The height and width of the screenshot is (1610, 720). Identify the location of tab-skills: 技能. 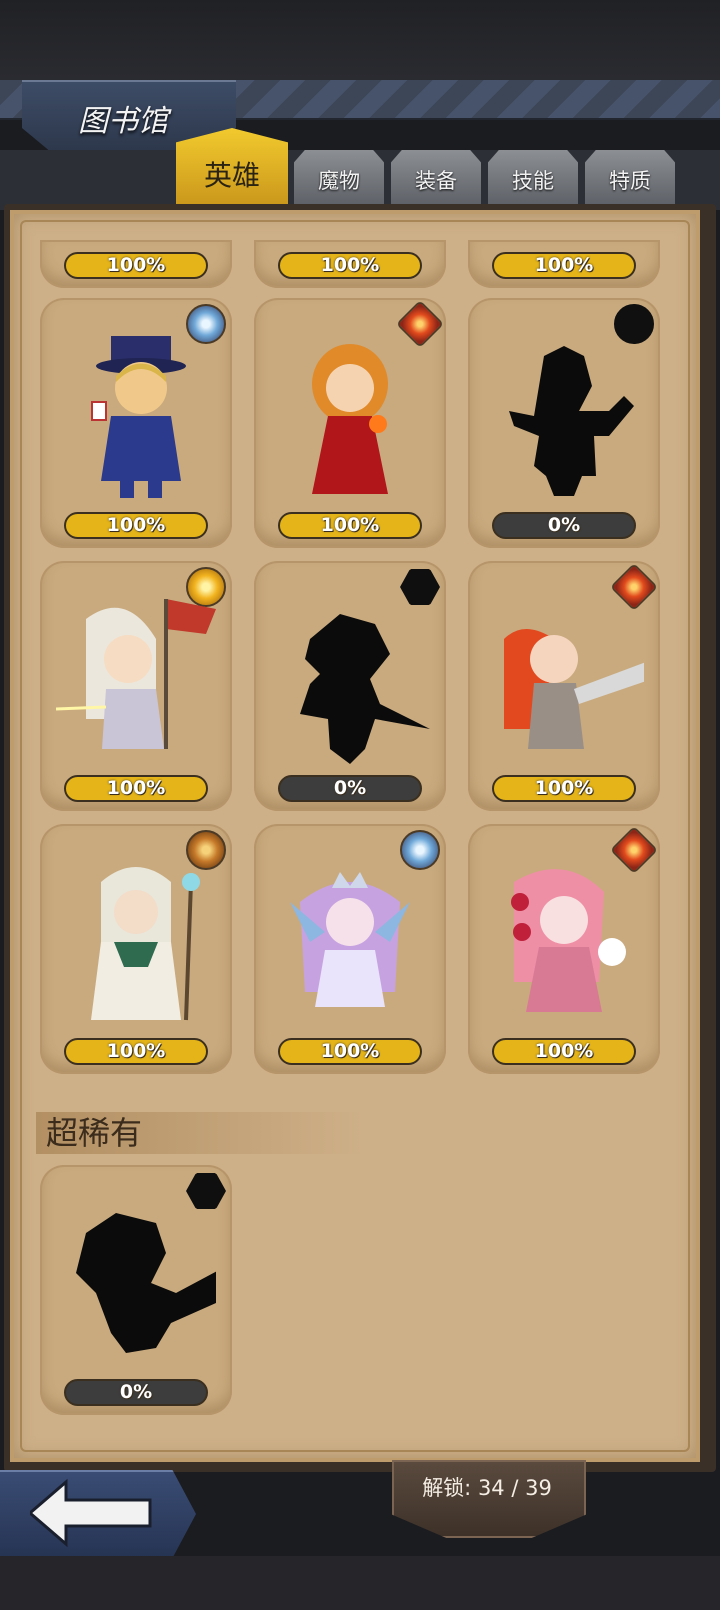
(533, 178).